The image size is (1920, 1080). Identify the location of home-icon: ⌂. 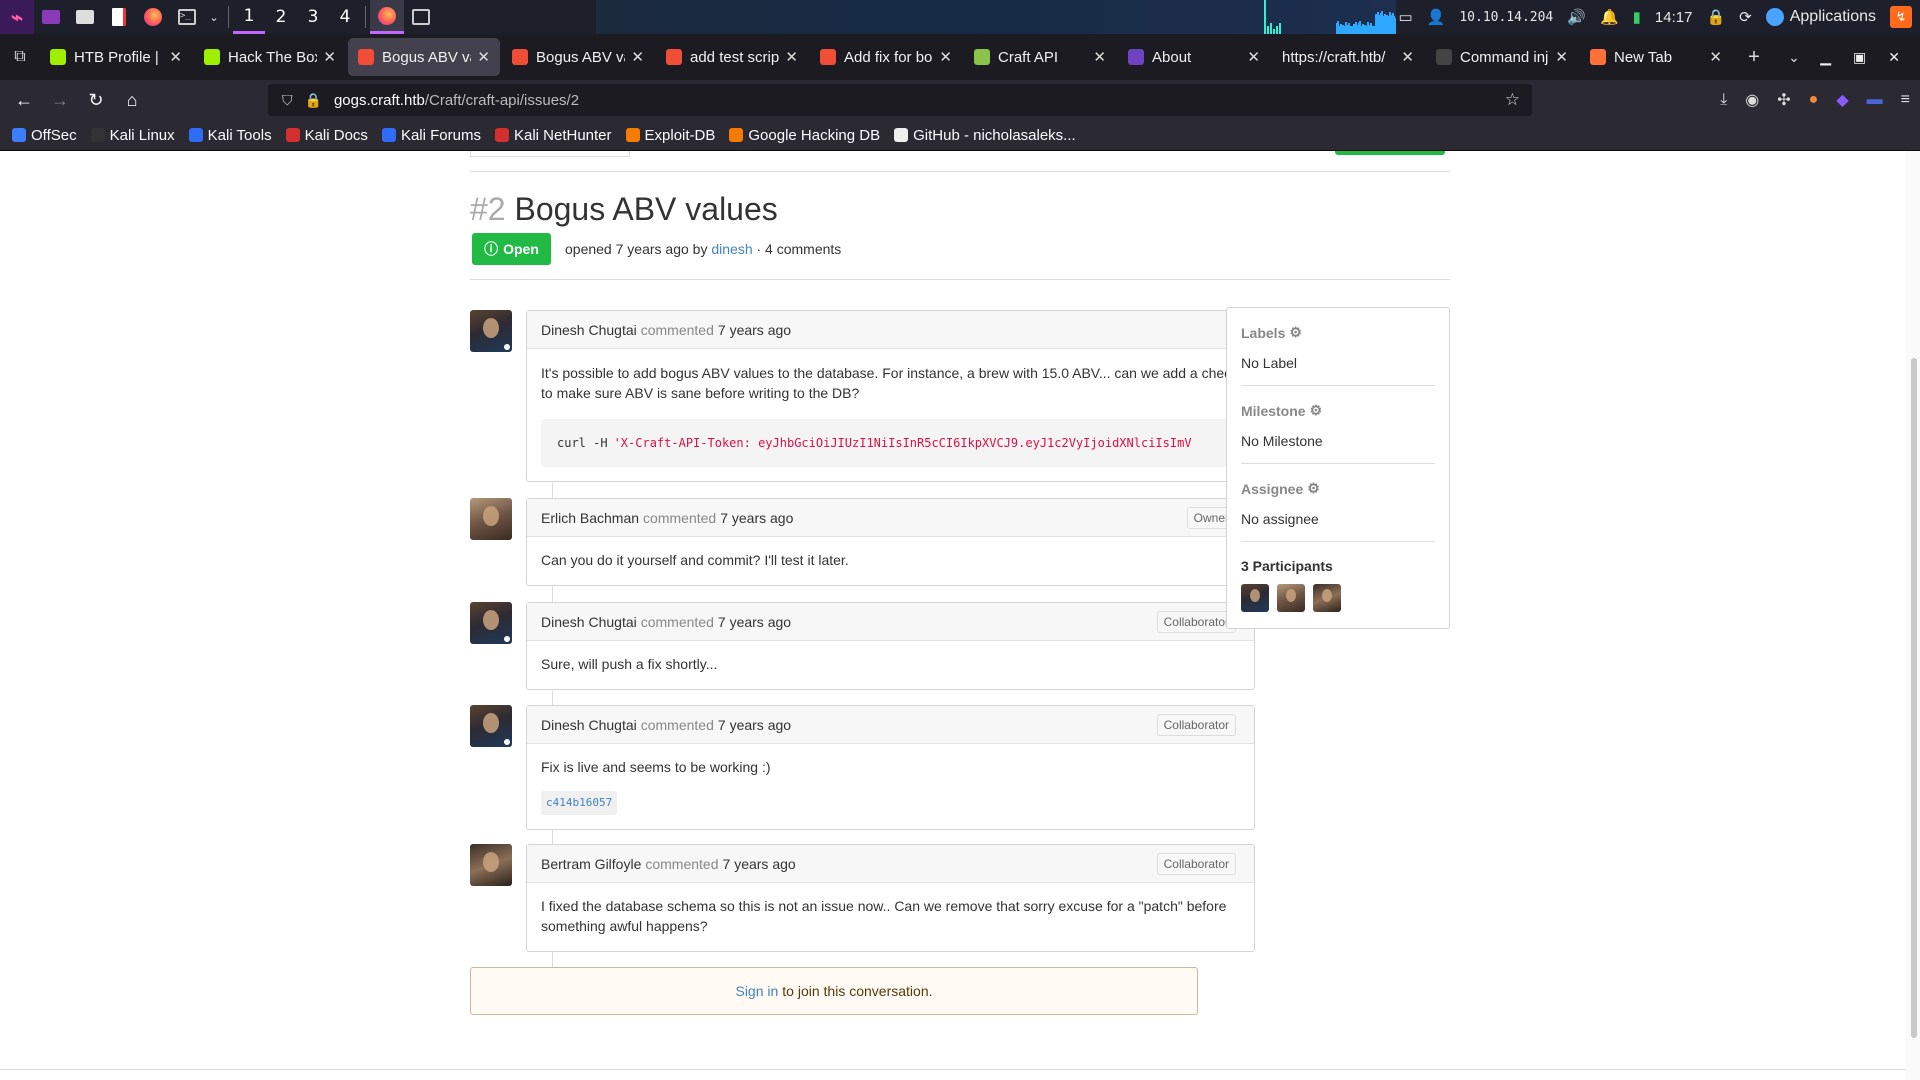
(132, 100).